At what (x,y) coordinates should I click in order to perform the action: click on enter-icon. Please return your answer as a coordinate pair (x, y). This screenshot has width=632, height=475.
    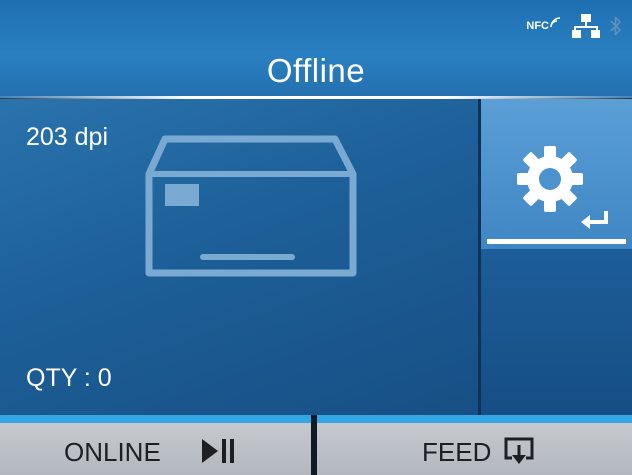
    Looking at the image, I should click on (594, 220).